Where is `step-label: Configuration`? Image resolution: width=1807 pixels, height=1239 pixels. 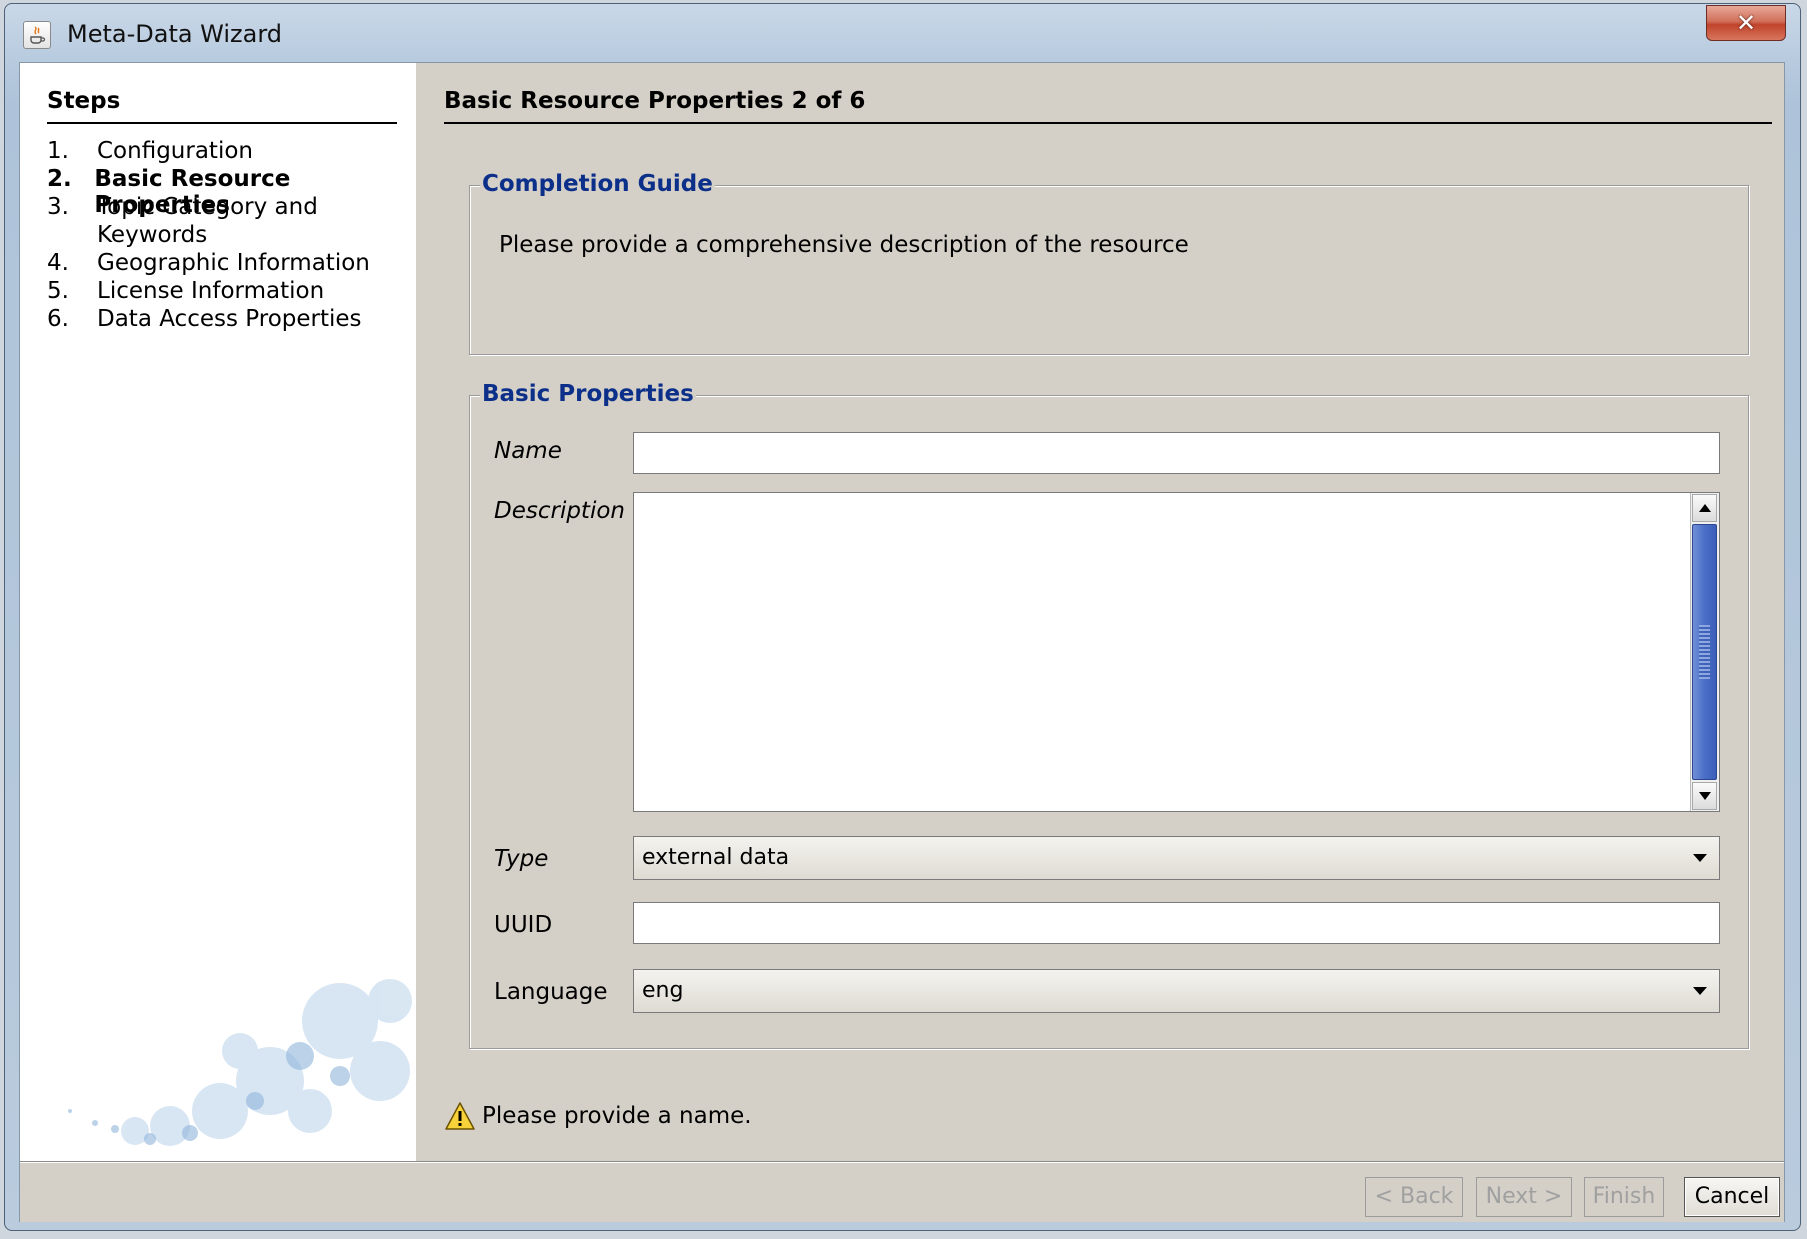 step-label: Configuration is located at coordinates (175, 151).